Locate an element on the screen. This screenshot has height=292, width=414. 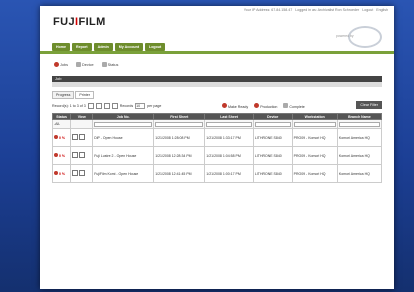
device-label: Device is located at coordinates (88, 64).